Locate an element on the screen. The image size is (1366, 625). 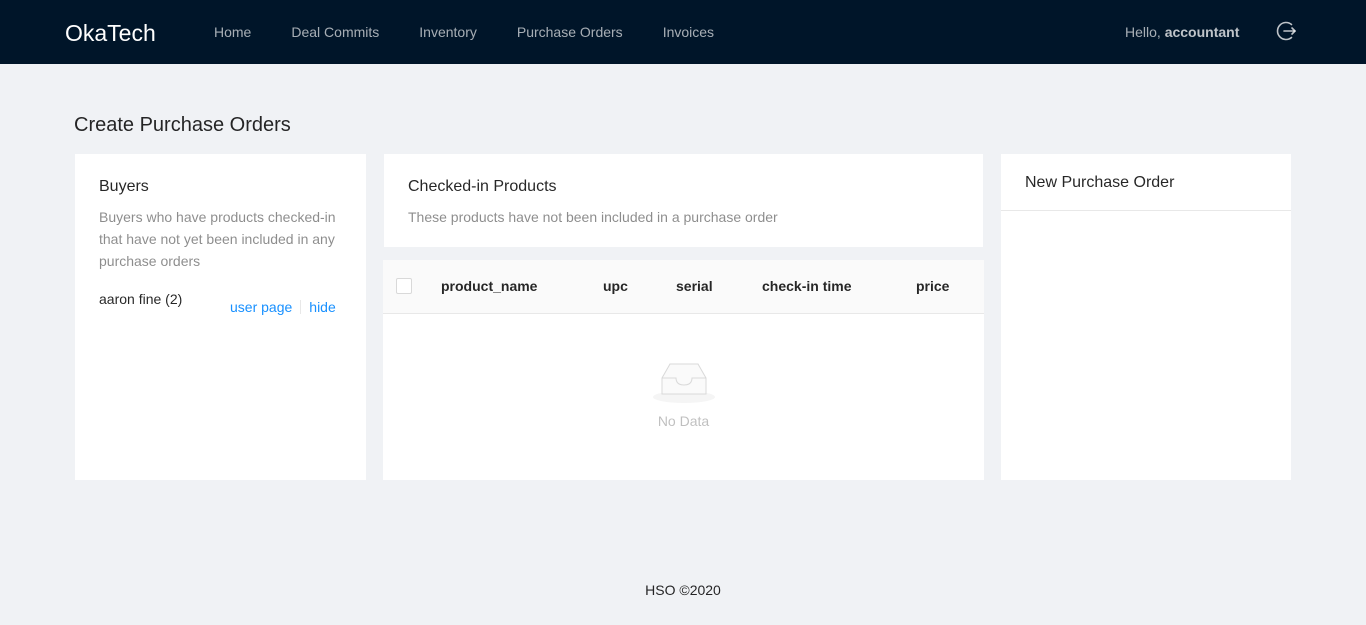
footer: HSO ©2020 is located at coordinates (683, 590).